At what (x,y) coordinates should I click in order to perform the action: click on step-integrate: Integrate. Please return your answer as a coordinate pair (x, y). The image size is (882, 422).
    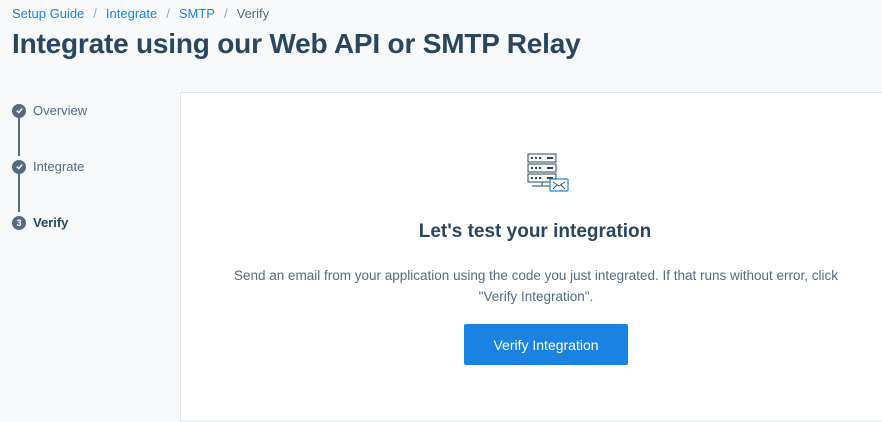
    Looking at the image, I should click on (48, 166).